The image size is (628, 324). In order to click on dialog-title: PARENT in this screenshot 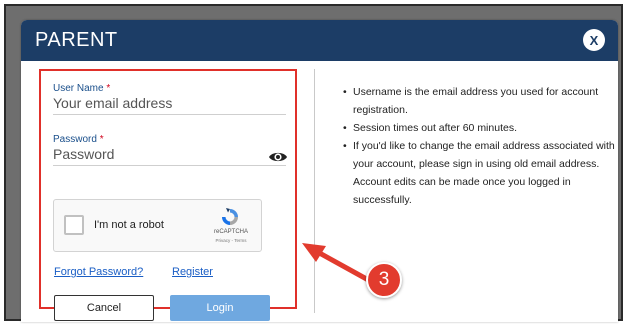, I will do `click(76, 40)`.